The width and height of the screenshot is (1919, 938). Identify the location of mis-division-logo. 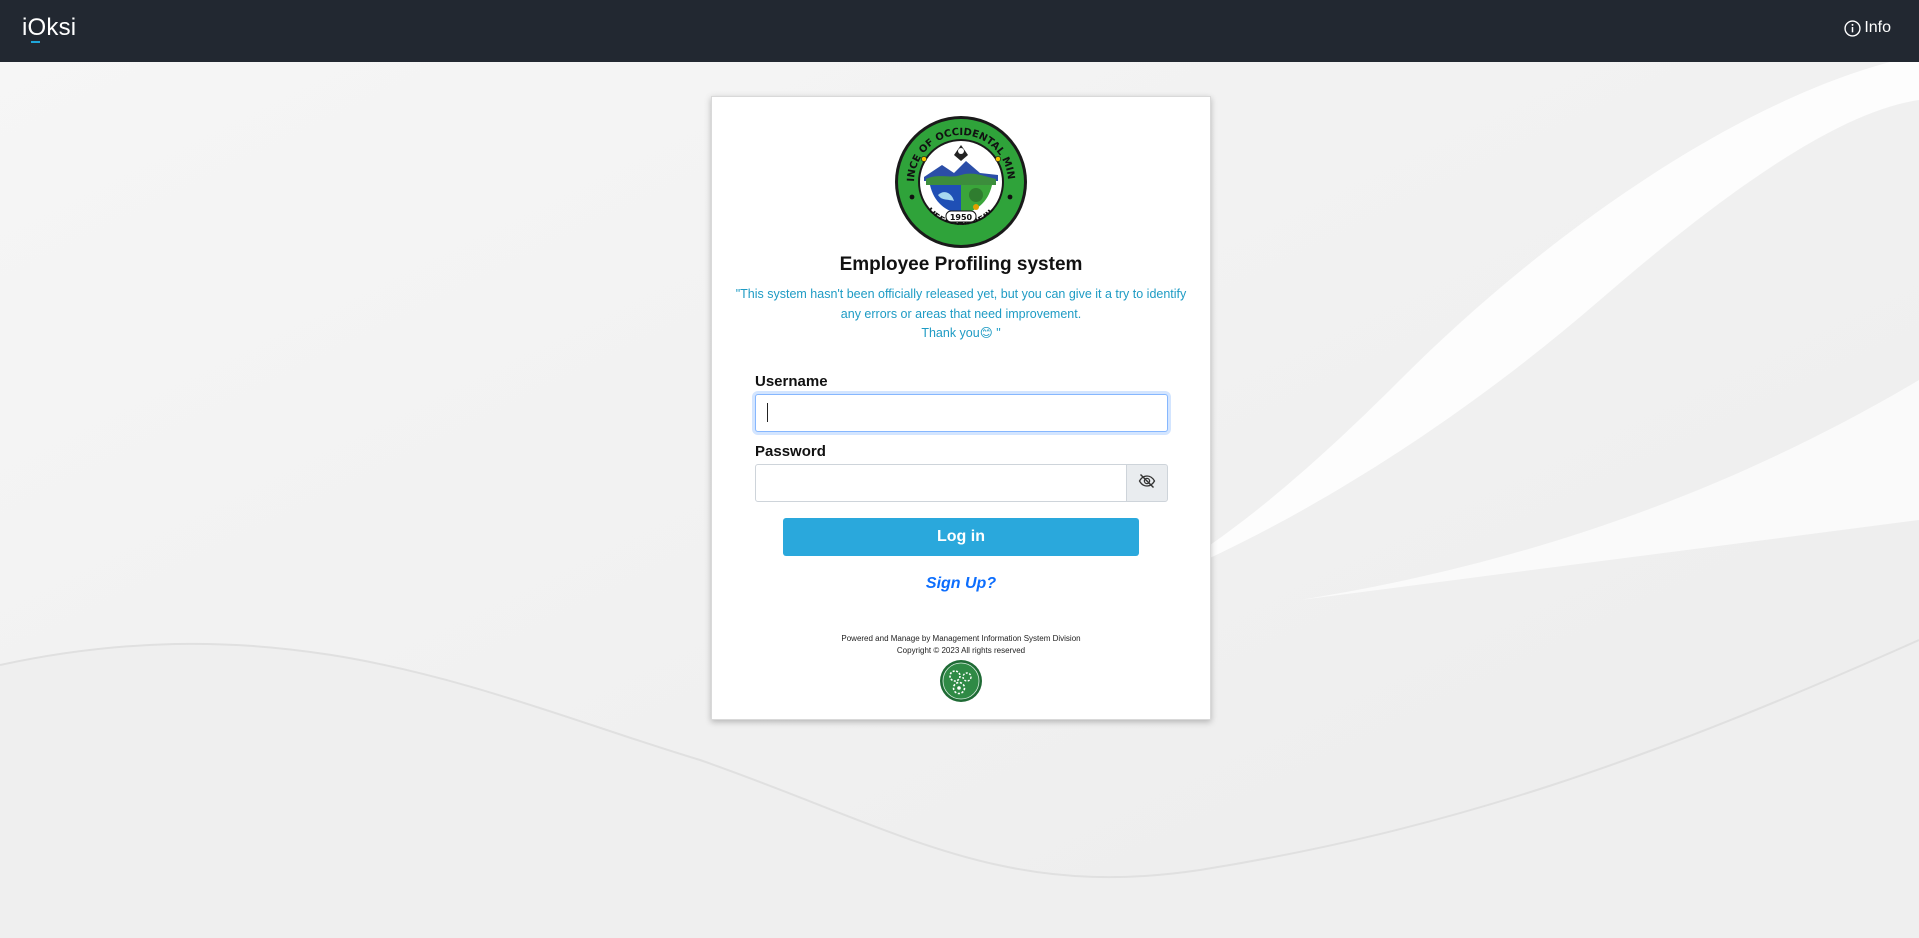
(961, 681).